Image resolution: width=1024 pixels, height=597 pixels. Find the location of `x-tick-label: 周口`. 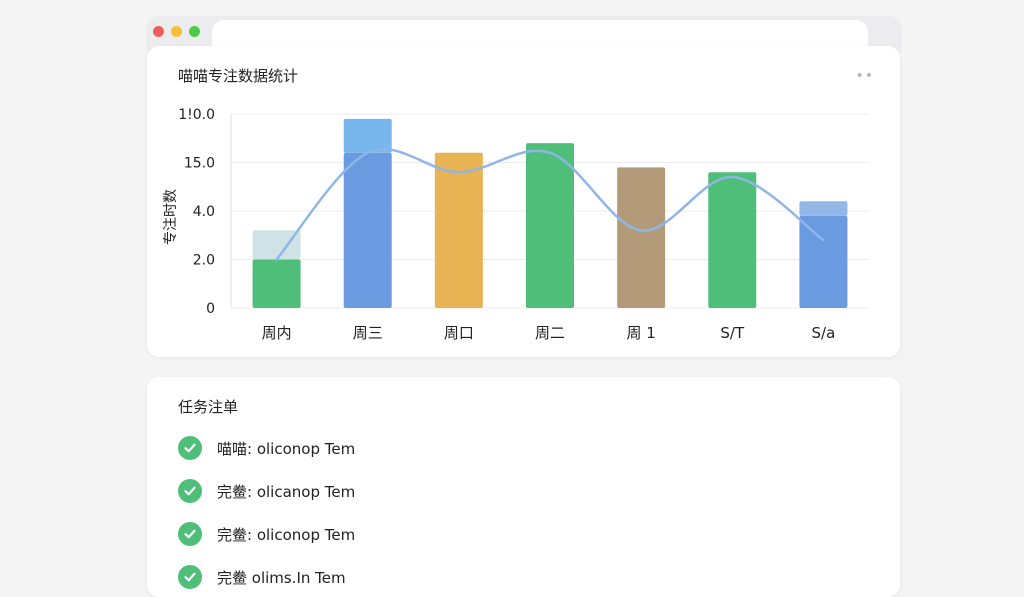

x-tick-label: 周口 is located at coordinates (459, 333).